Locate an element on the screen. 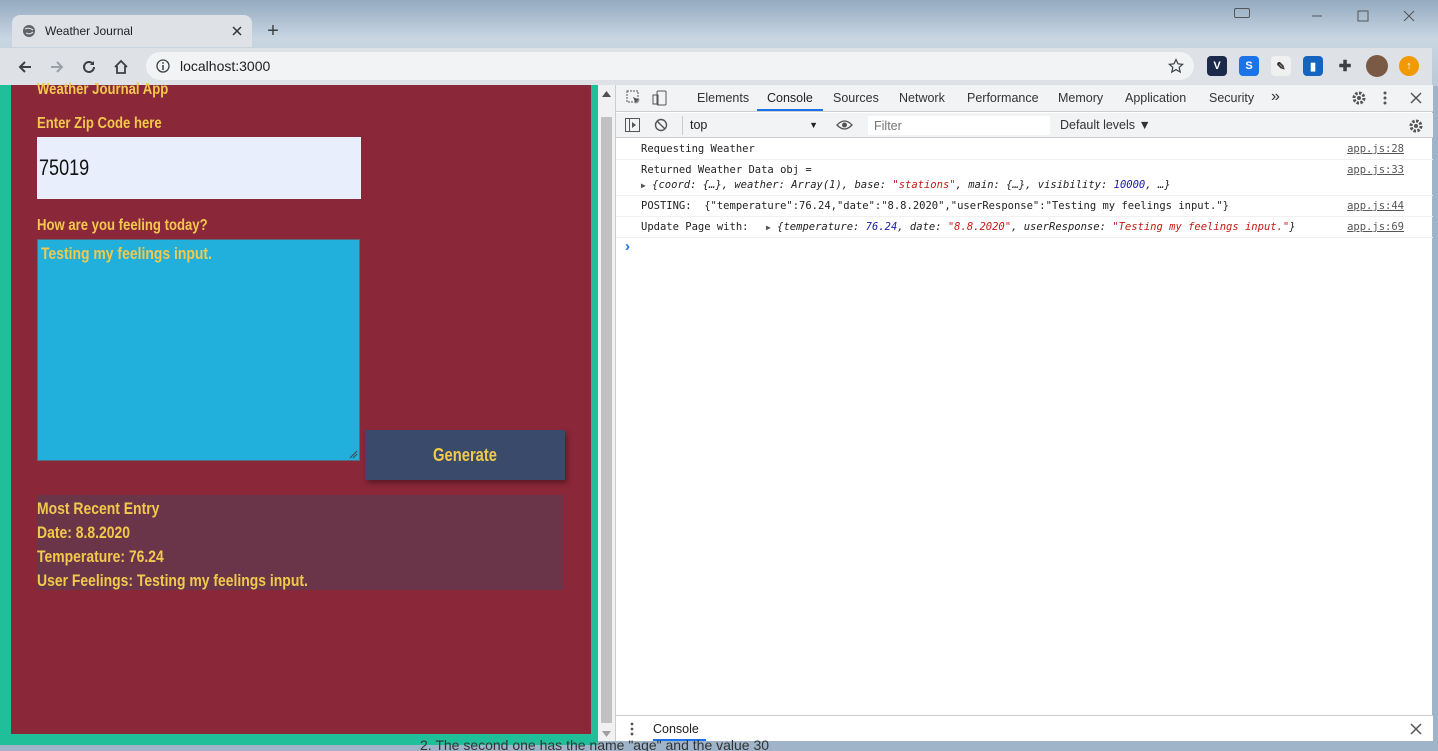 This screenshot has width=1438, height=751. resize-handle-icon is located at coordinates (353, 454).